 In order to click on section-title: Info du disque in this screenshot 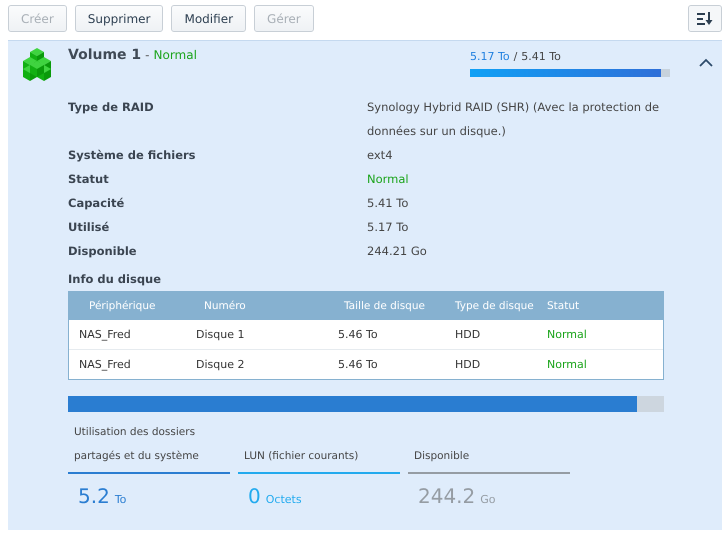, I will do `click(115, 279)`.